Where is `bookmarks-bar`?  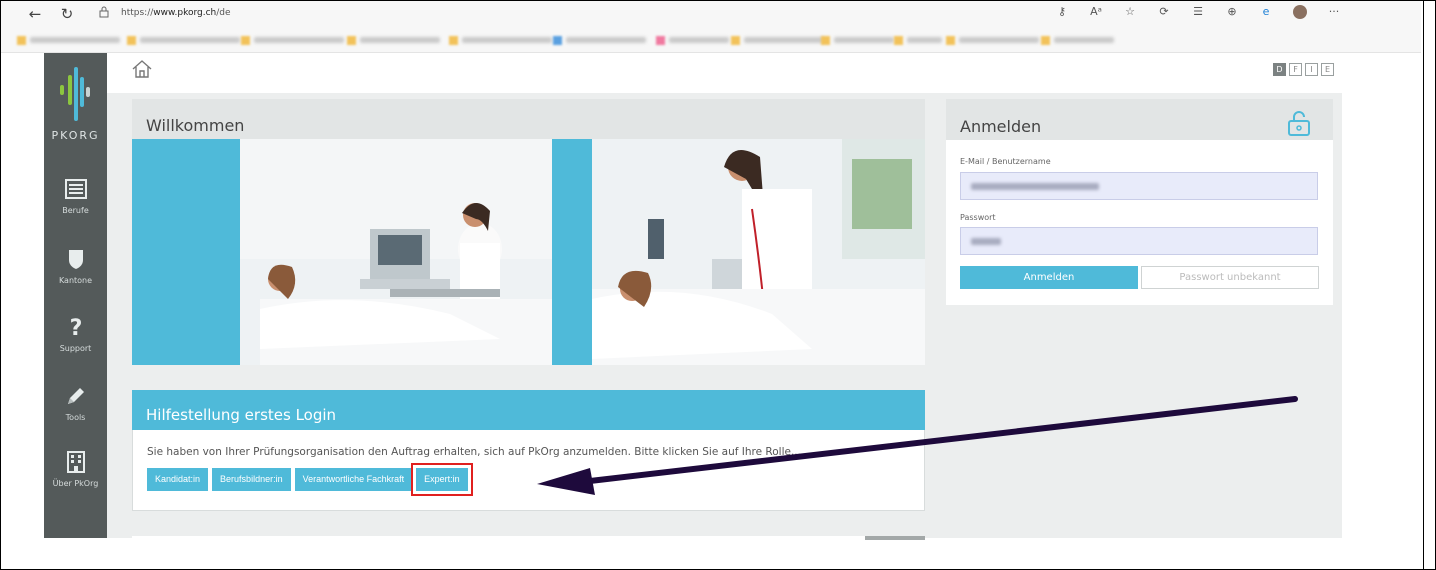
bookmarks-bar is located at coordinates (711, 40).